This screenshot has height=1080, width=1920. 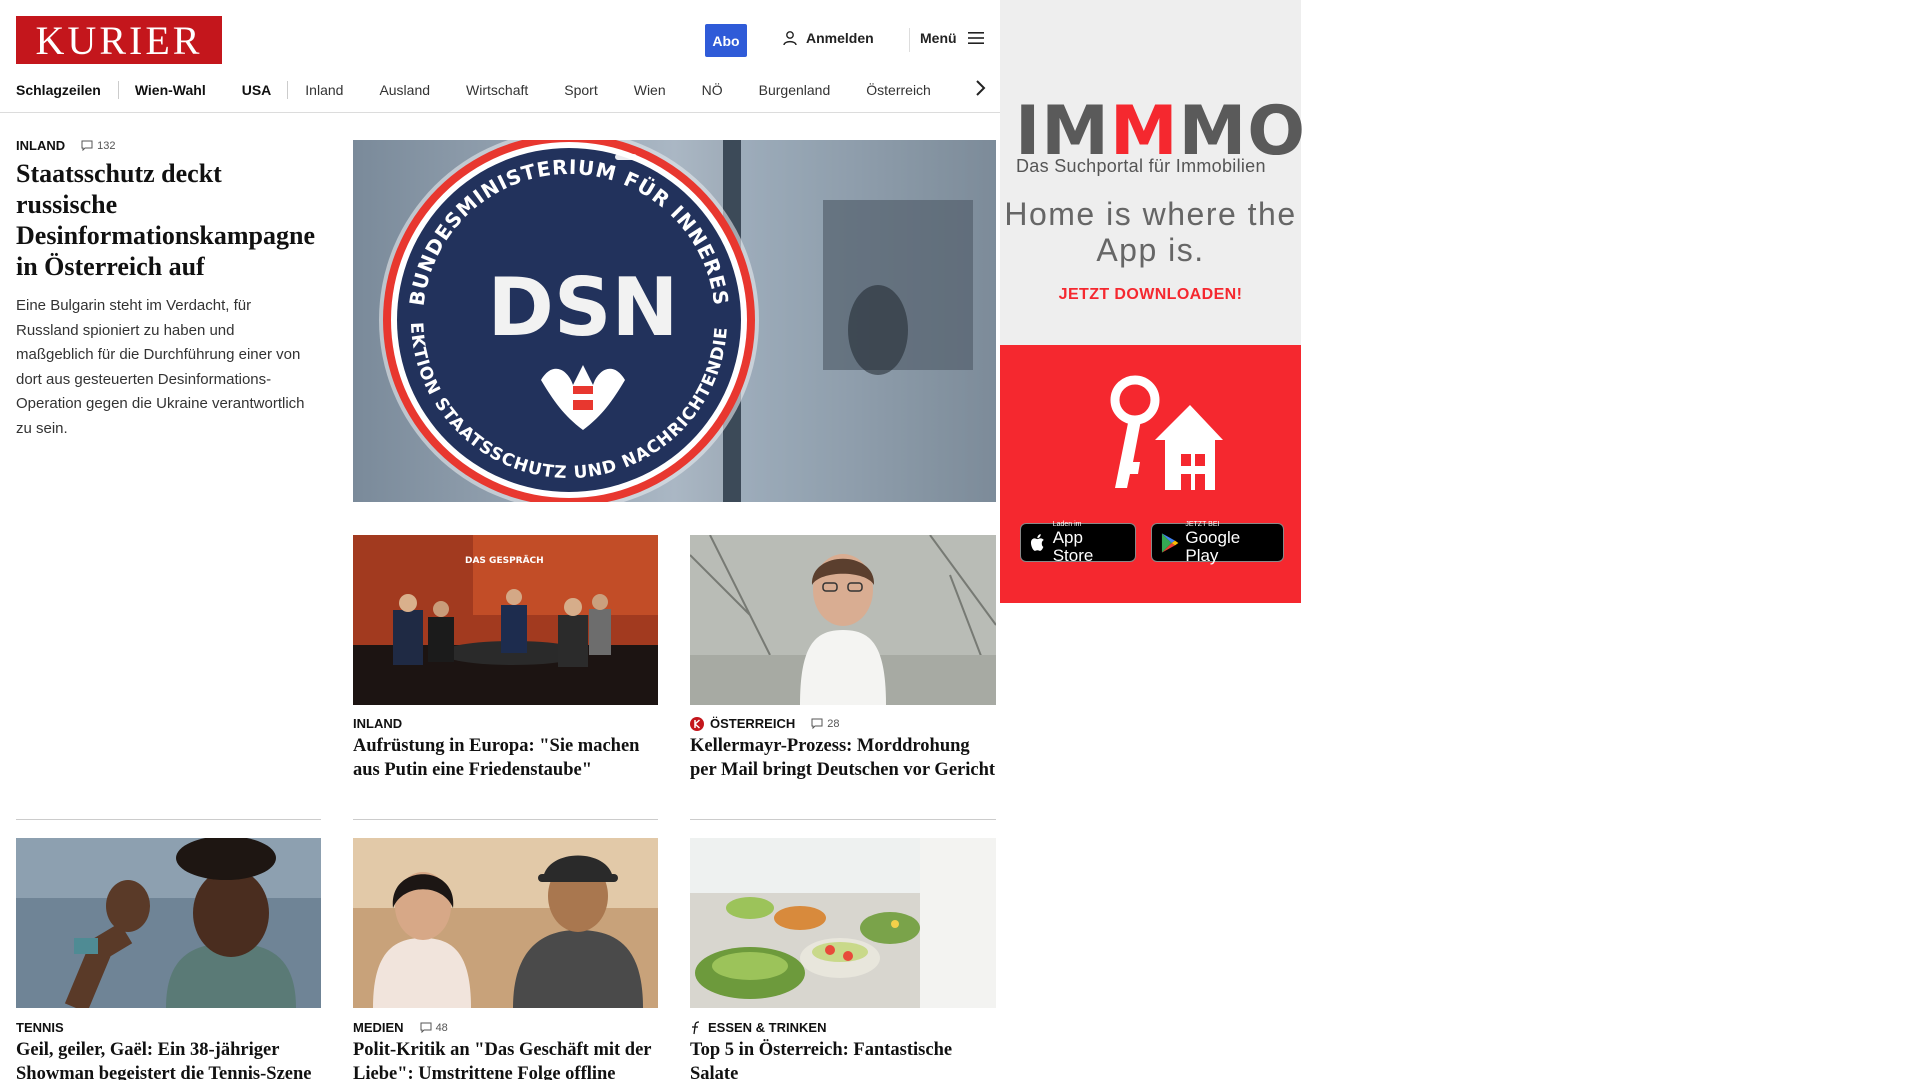 What do you see at coordinates (1073, 542) in the screenshot?
I see `app-store-text: Laden im App Store` at bounding box center [1073, 542].